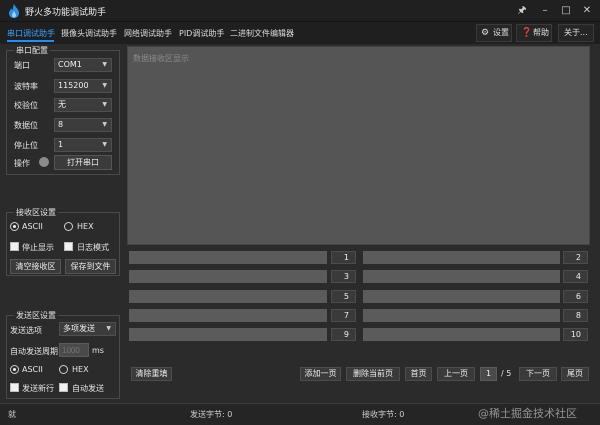 This screenshot has width=600, height=425. Describe the element at coordinates (63, 387) in the screenshot. I see `auto-send-checkbox` at that location.